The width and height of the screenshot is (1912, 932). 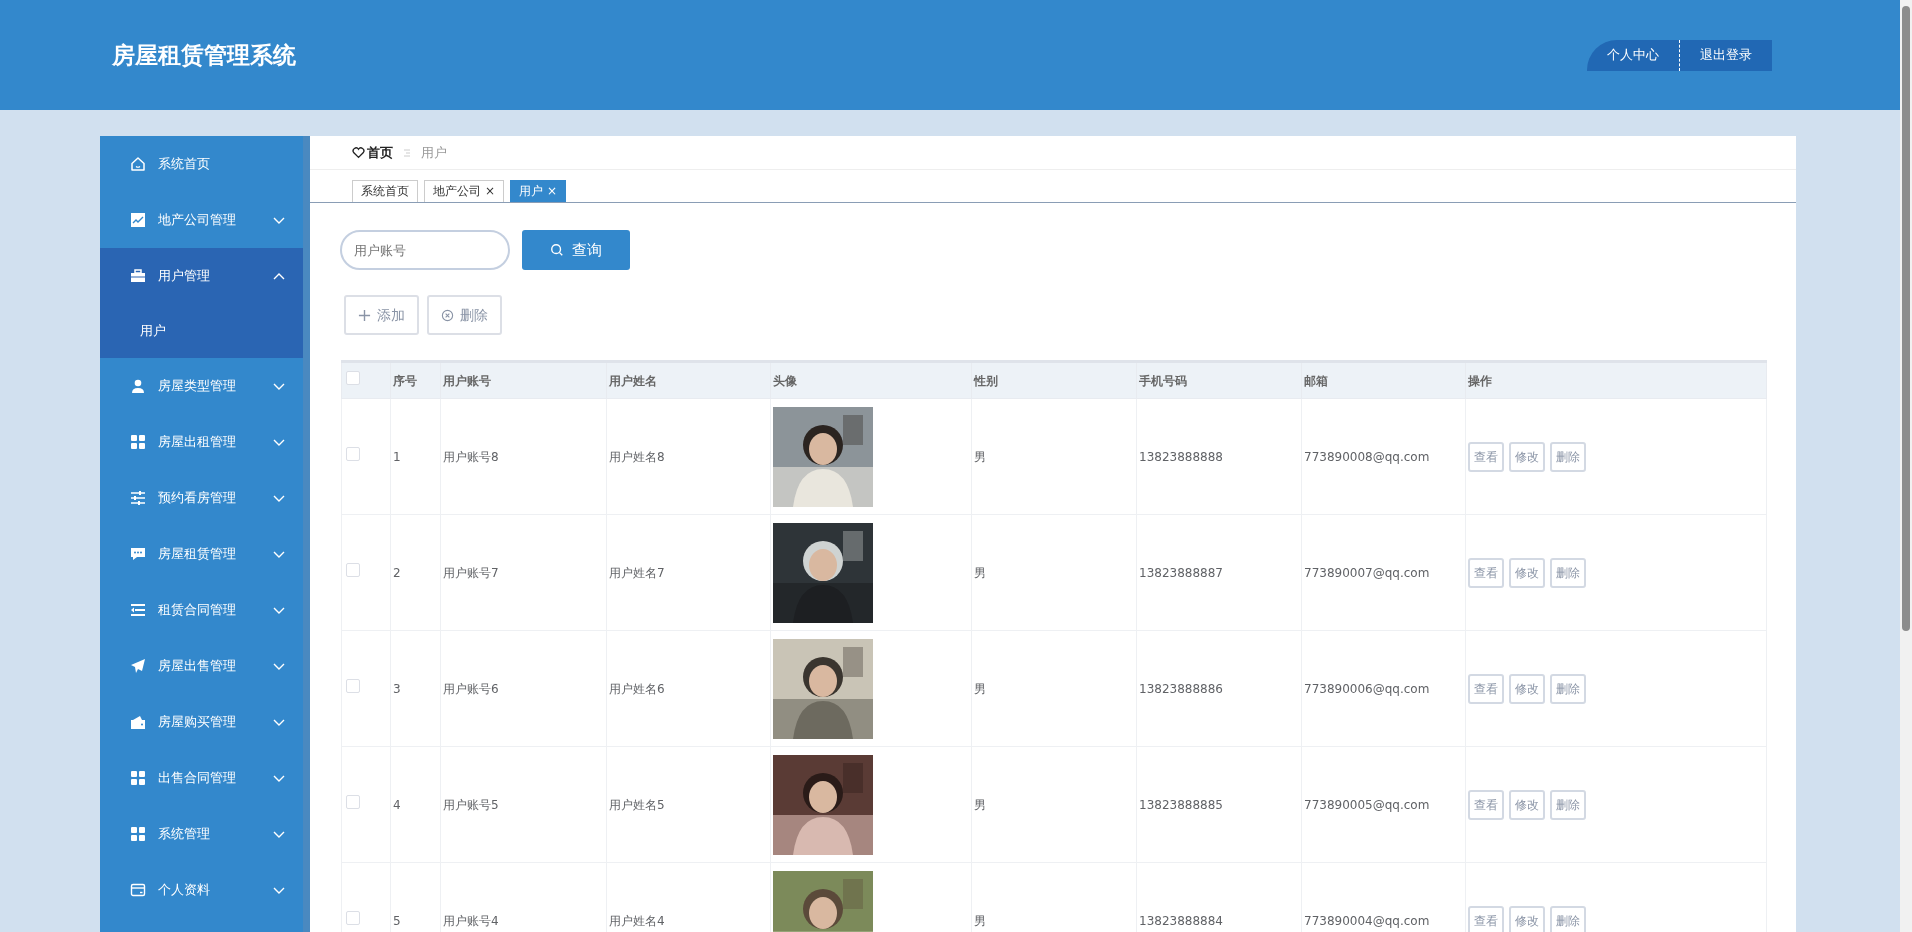 What do you see at coordinates (1726, 55) in the screenshot?
I see `logout-button: 退出登录` at bounding box center [1726, 55].